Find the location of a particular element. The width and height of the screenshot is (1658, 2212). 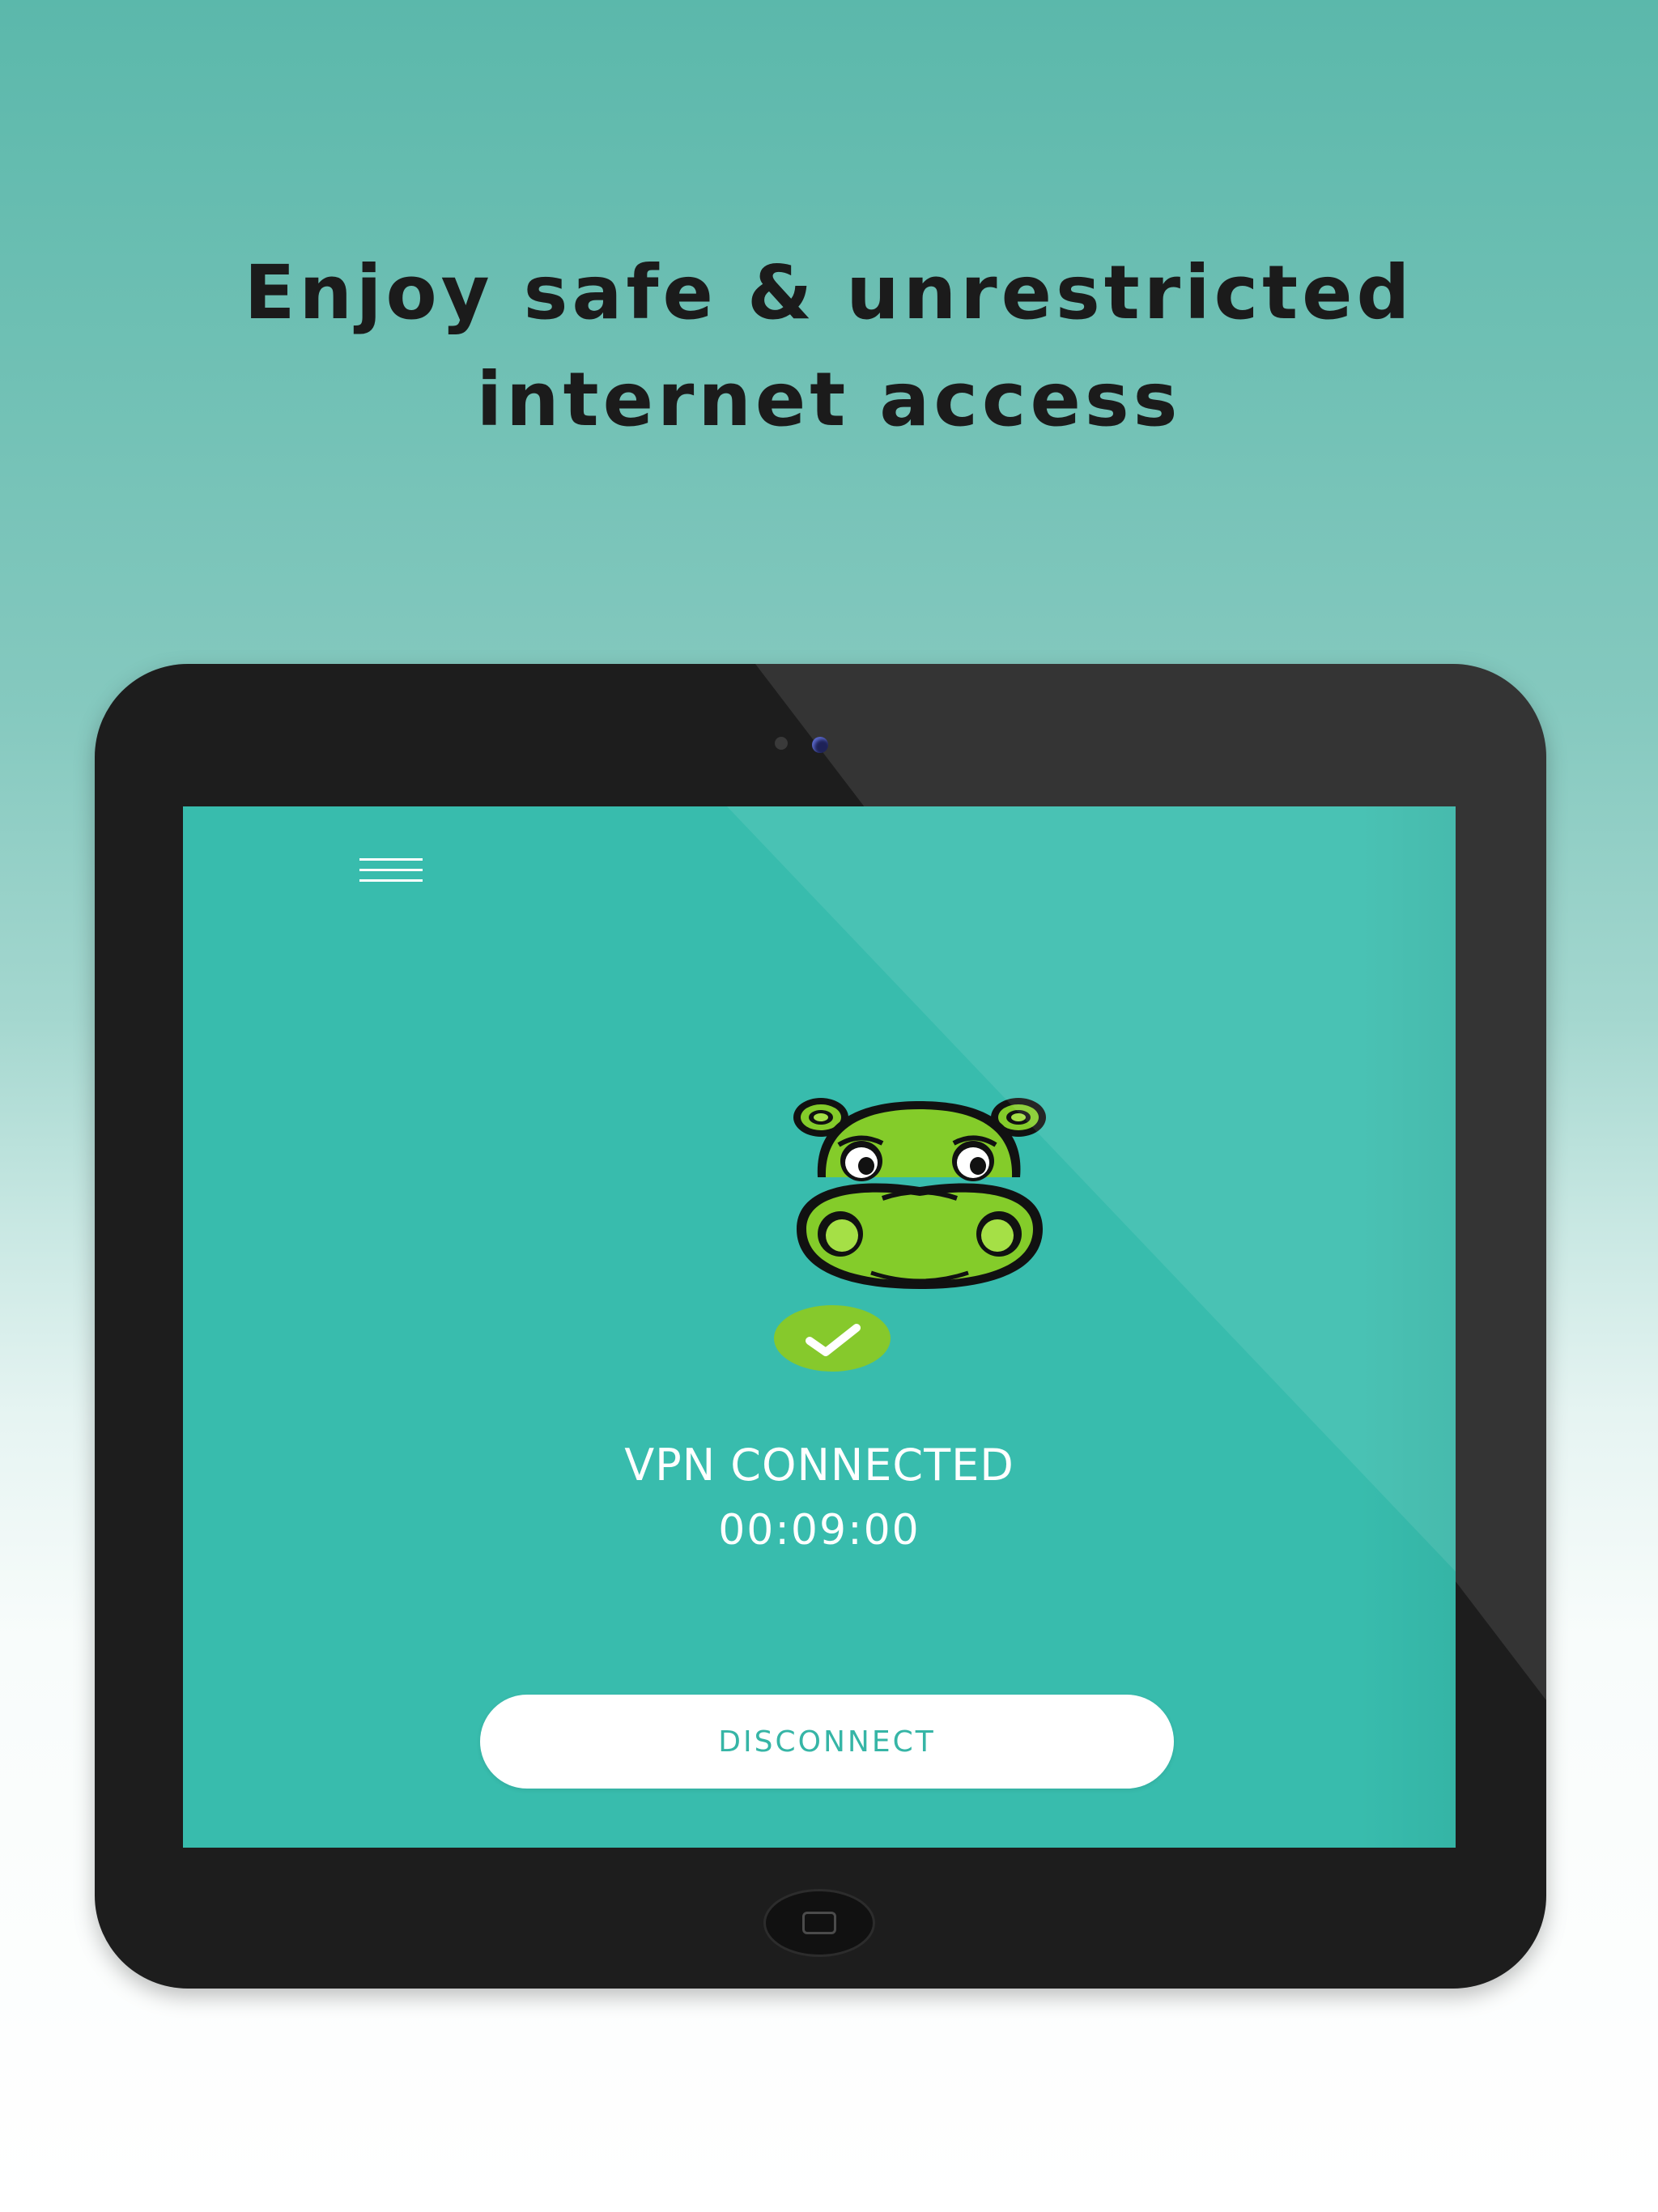

promo-headline-line-2: internet access is located at coordinates (829, 400).